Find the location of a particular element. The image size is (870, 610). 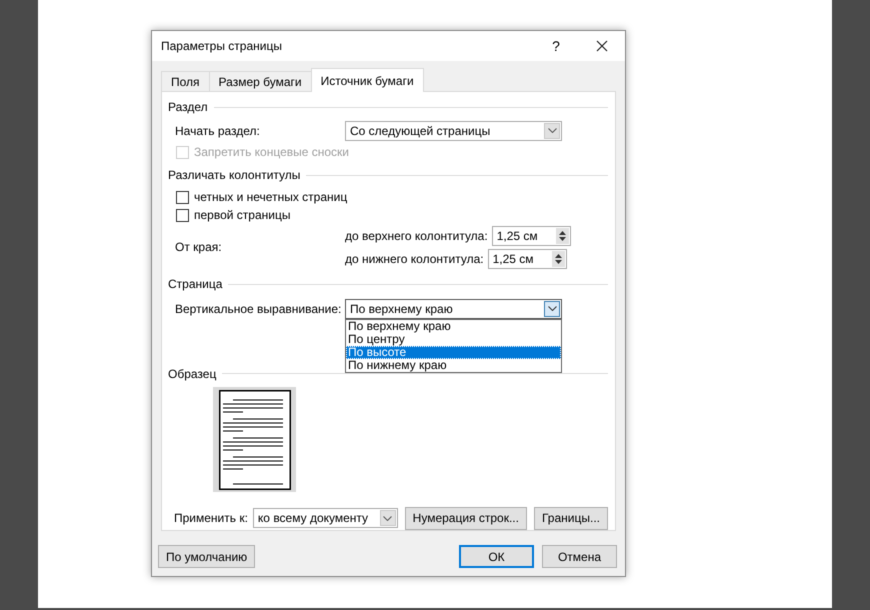

tab: Размер бумаги is located at coordinates (260, 81).